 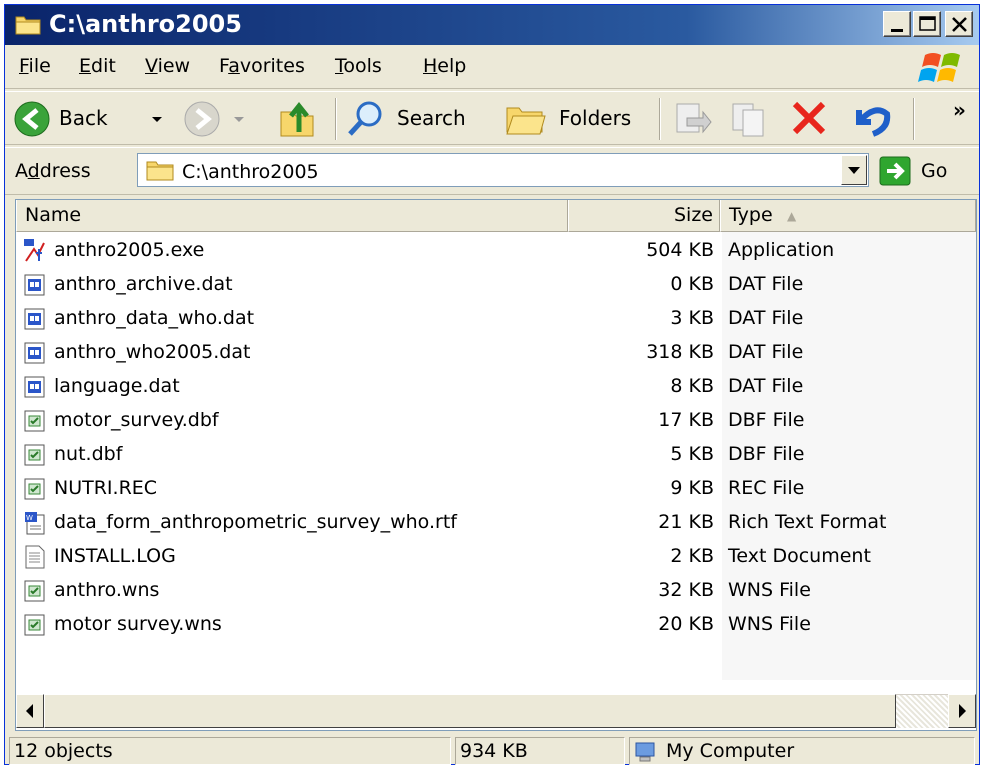 What do you see at coordinates (686, 624) in the screenshot?
I see `file-size: 20 KB` at bounding box center [686, 624].